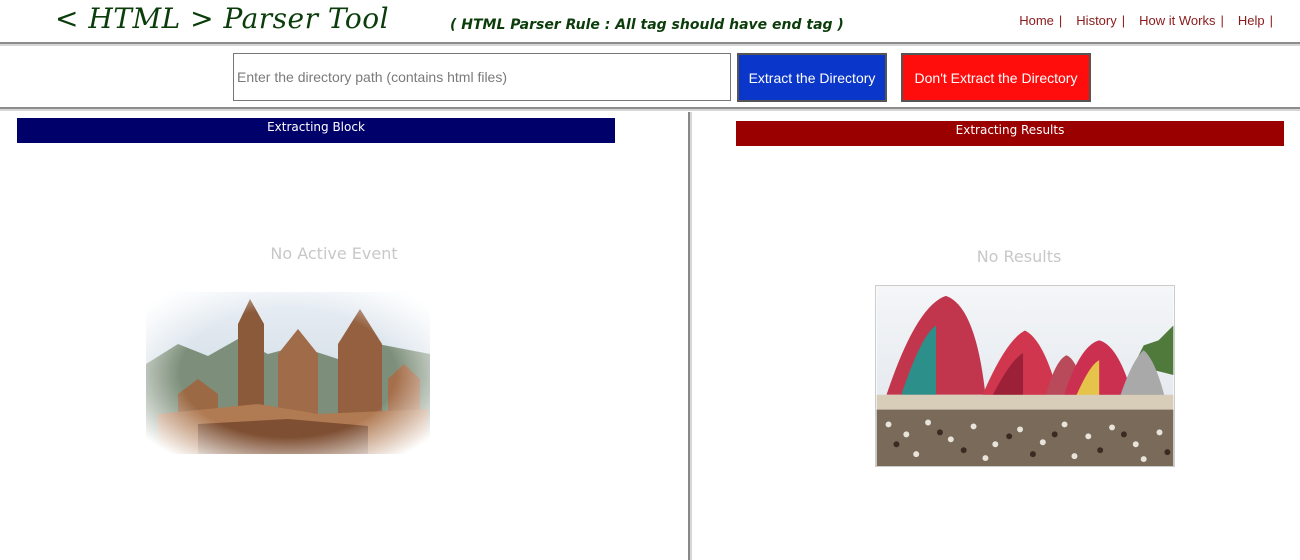 This screenshot has width=1300, height=560. I want to click on no-active-event-text: No Active Event, so click(334, 253).